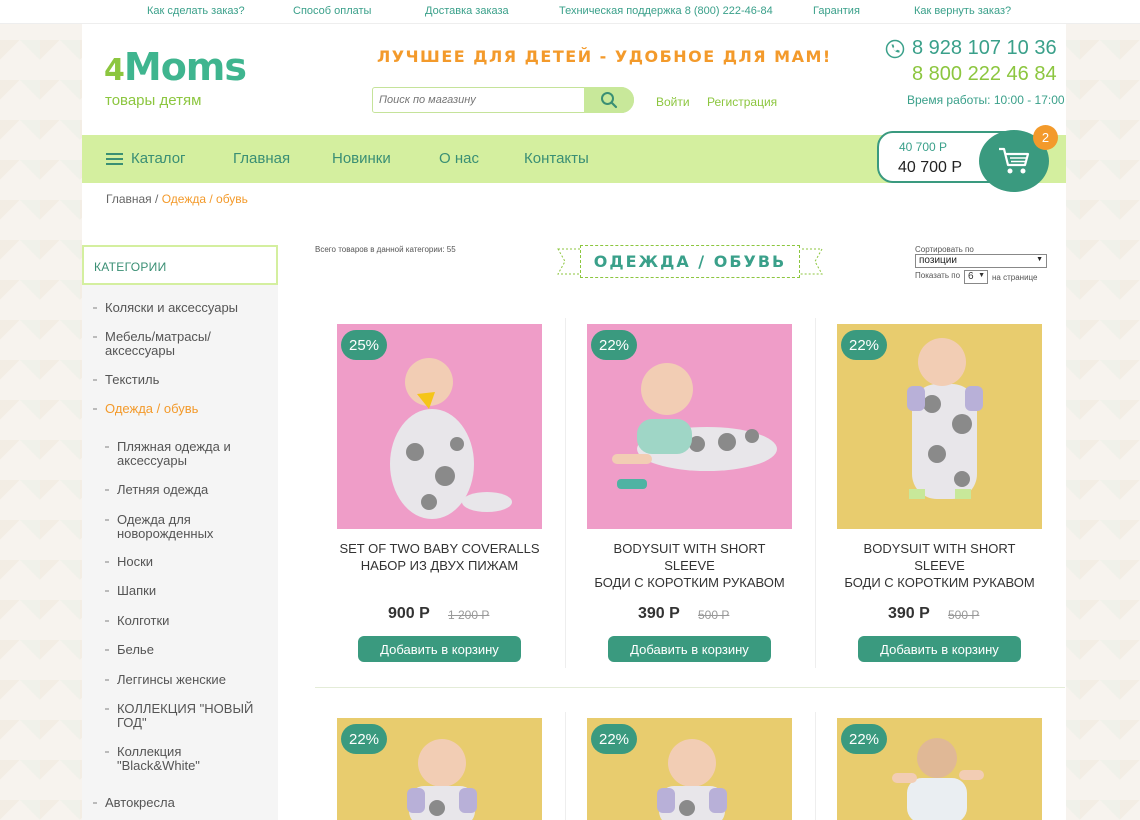 The width and height of the screenshot is (1140, 820). What do you see at coordinates (923, 147) in the screenshot?
I see `cart-total-small: 40 700 Р` at bounding box center [923, 147].